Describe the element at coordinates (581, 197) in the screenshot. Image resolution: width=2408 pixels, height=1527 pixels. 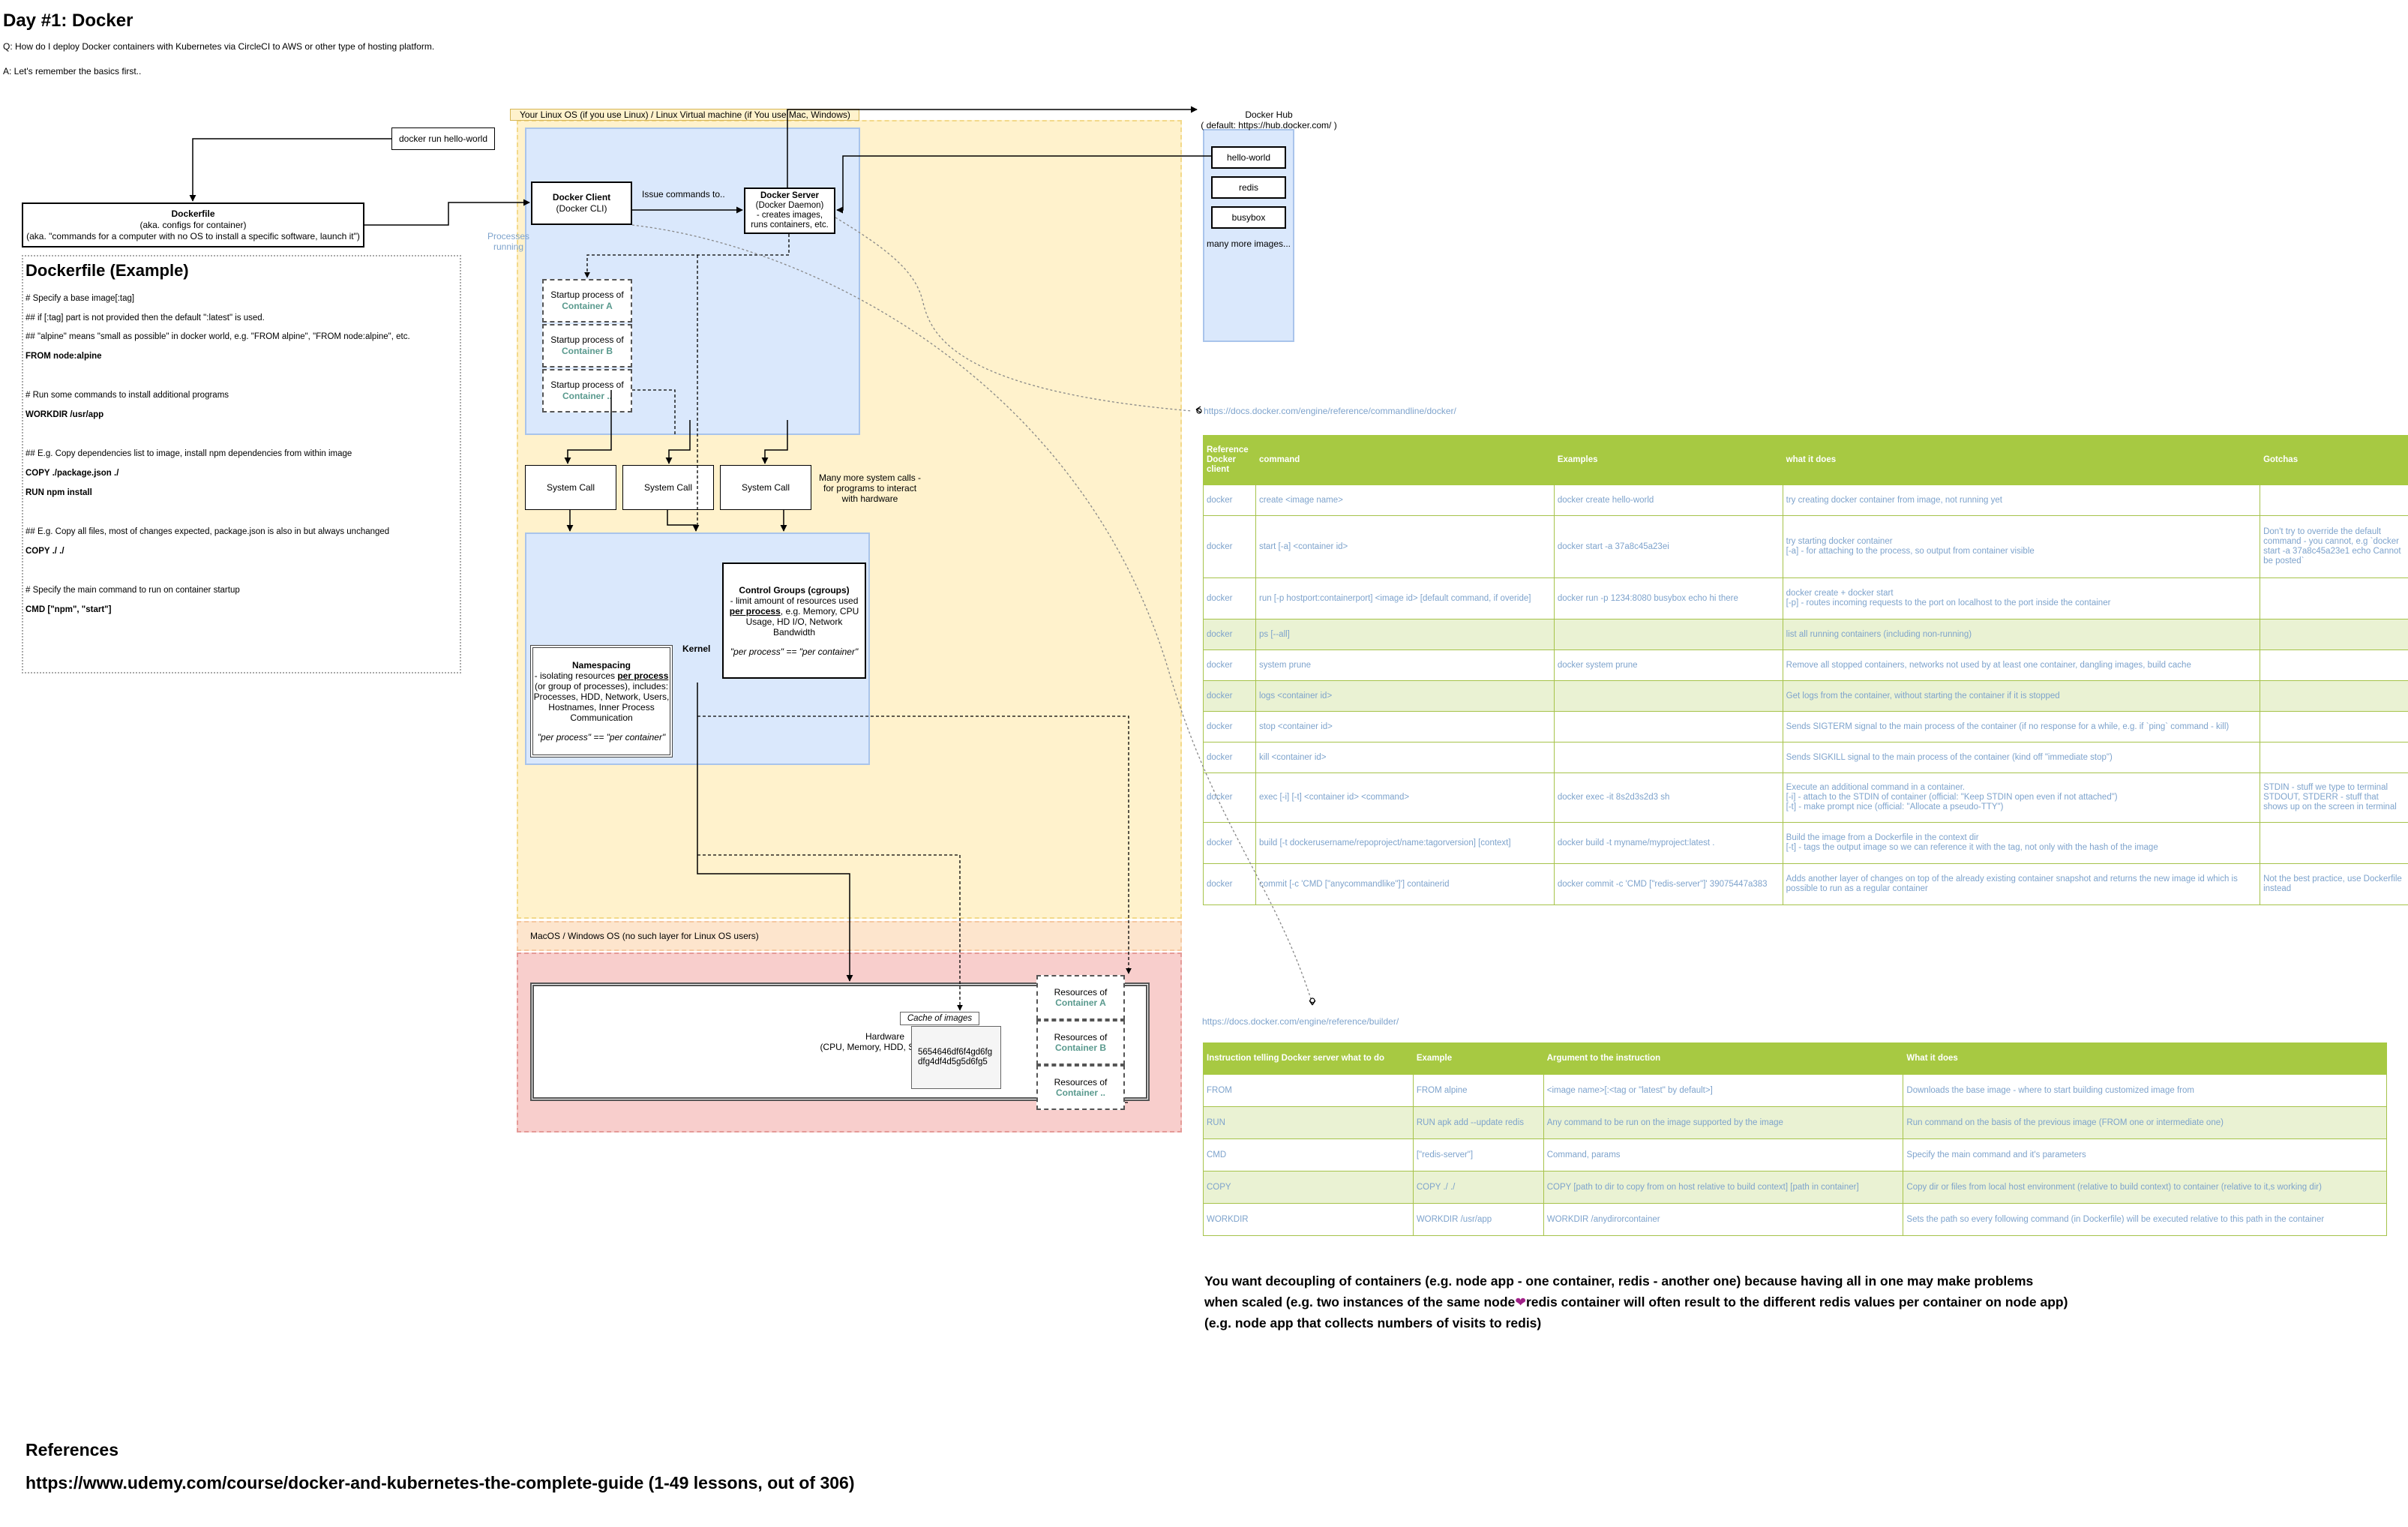
I see `docker-client-title: Docker Client` at that location.